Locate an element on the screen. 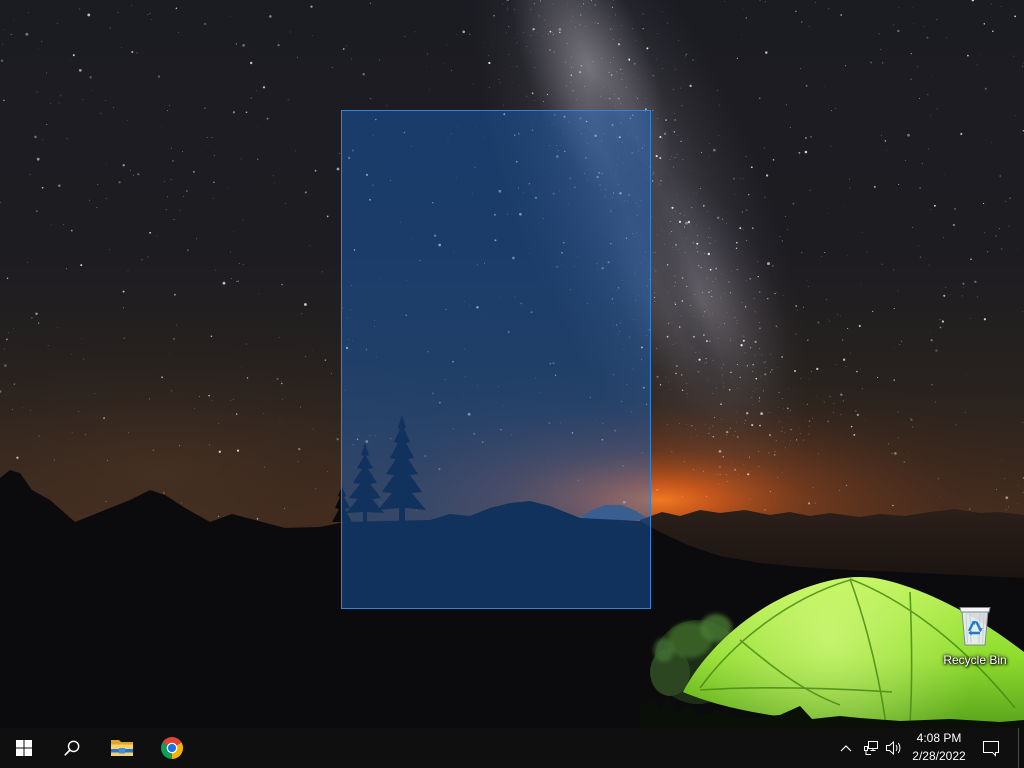 The image size is (1024, 768). file-explorer-icon is located at coordinates (122, 748).